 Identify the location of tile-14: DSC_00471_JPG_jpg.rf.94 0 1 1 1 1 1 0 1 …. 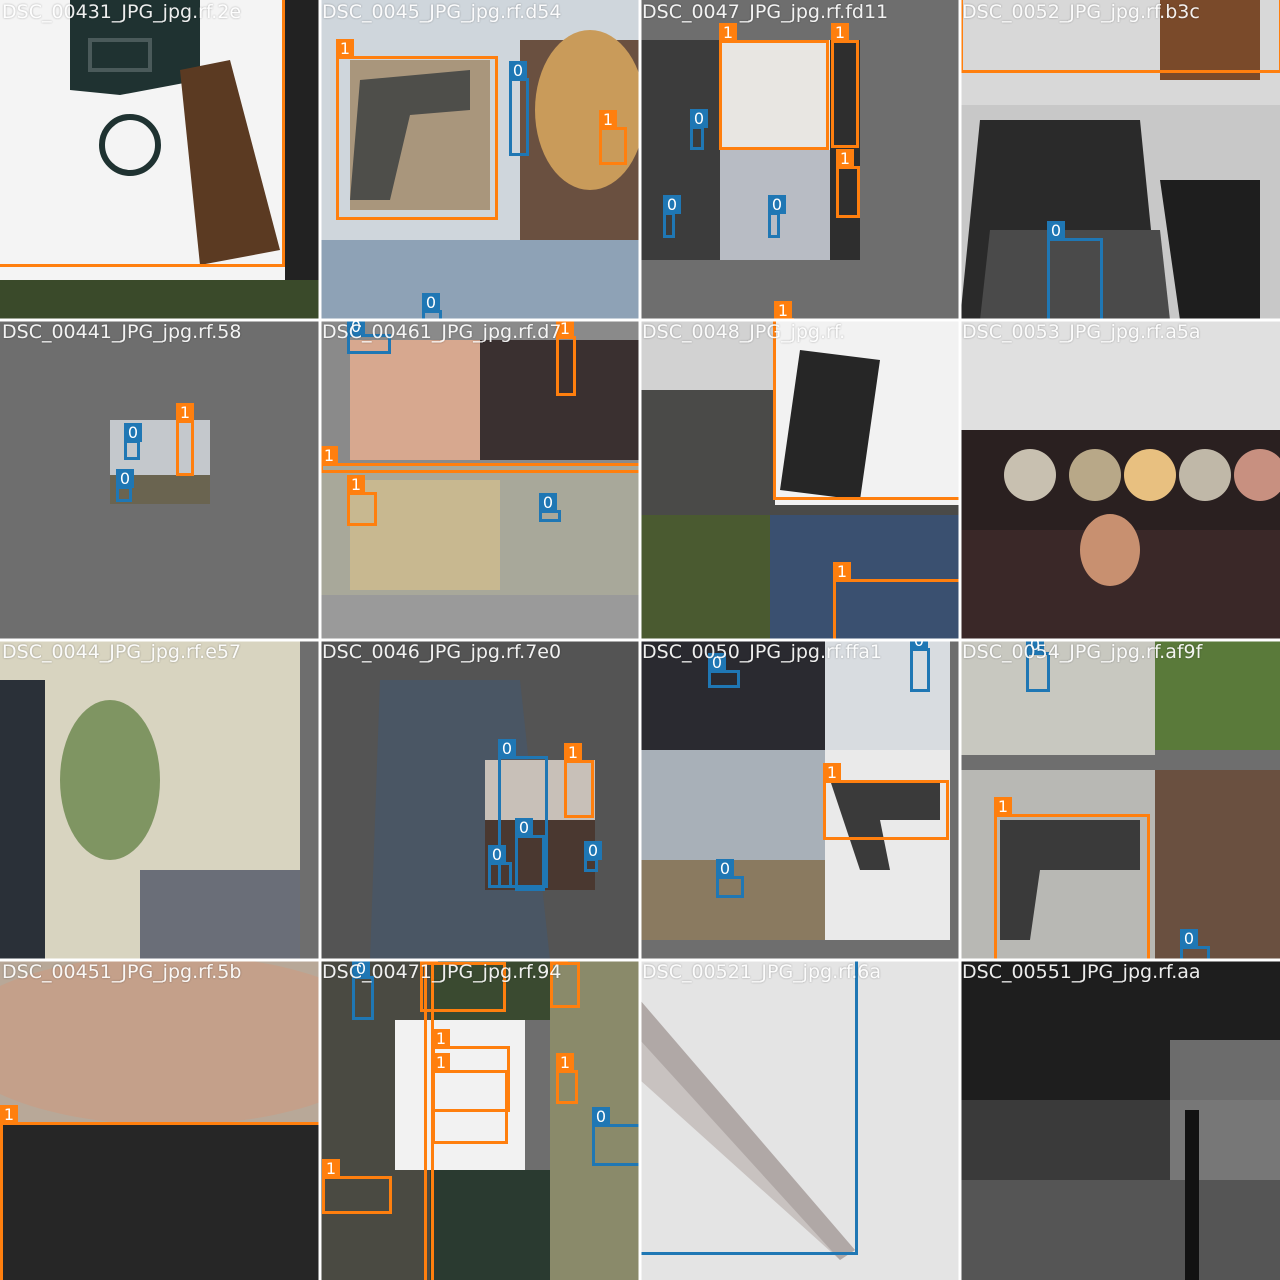
(480, 1120).